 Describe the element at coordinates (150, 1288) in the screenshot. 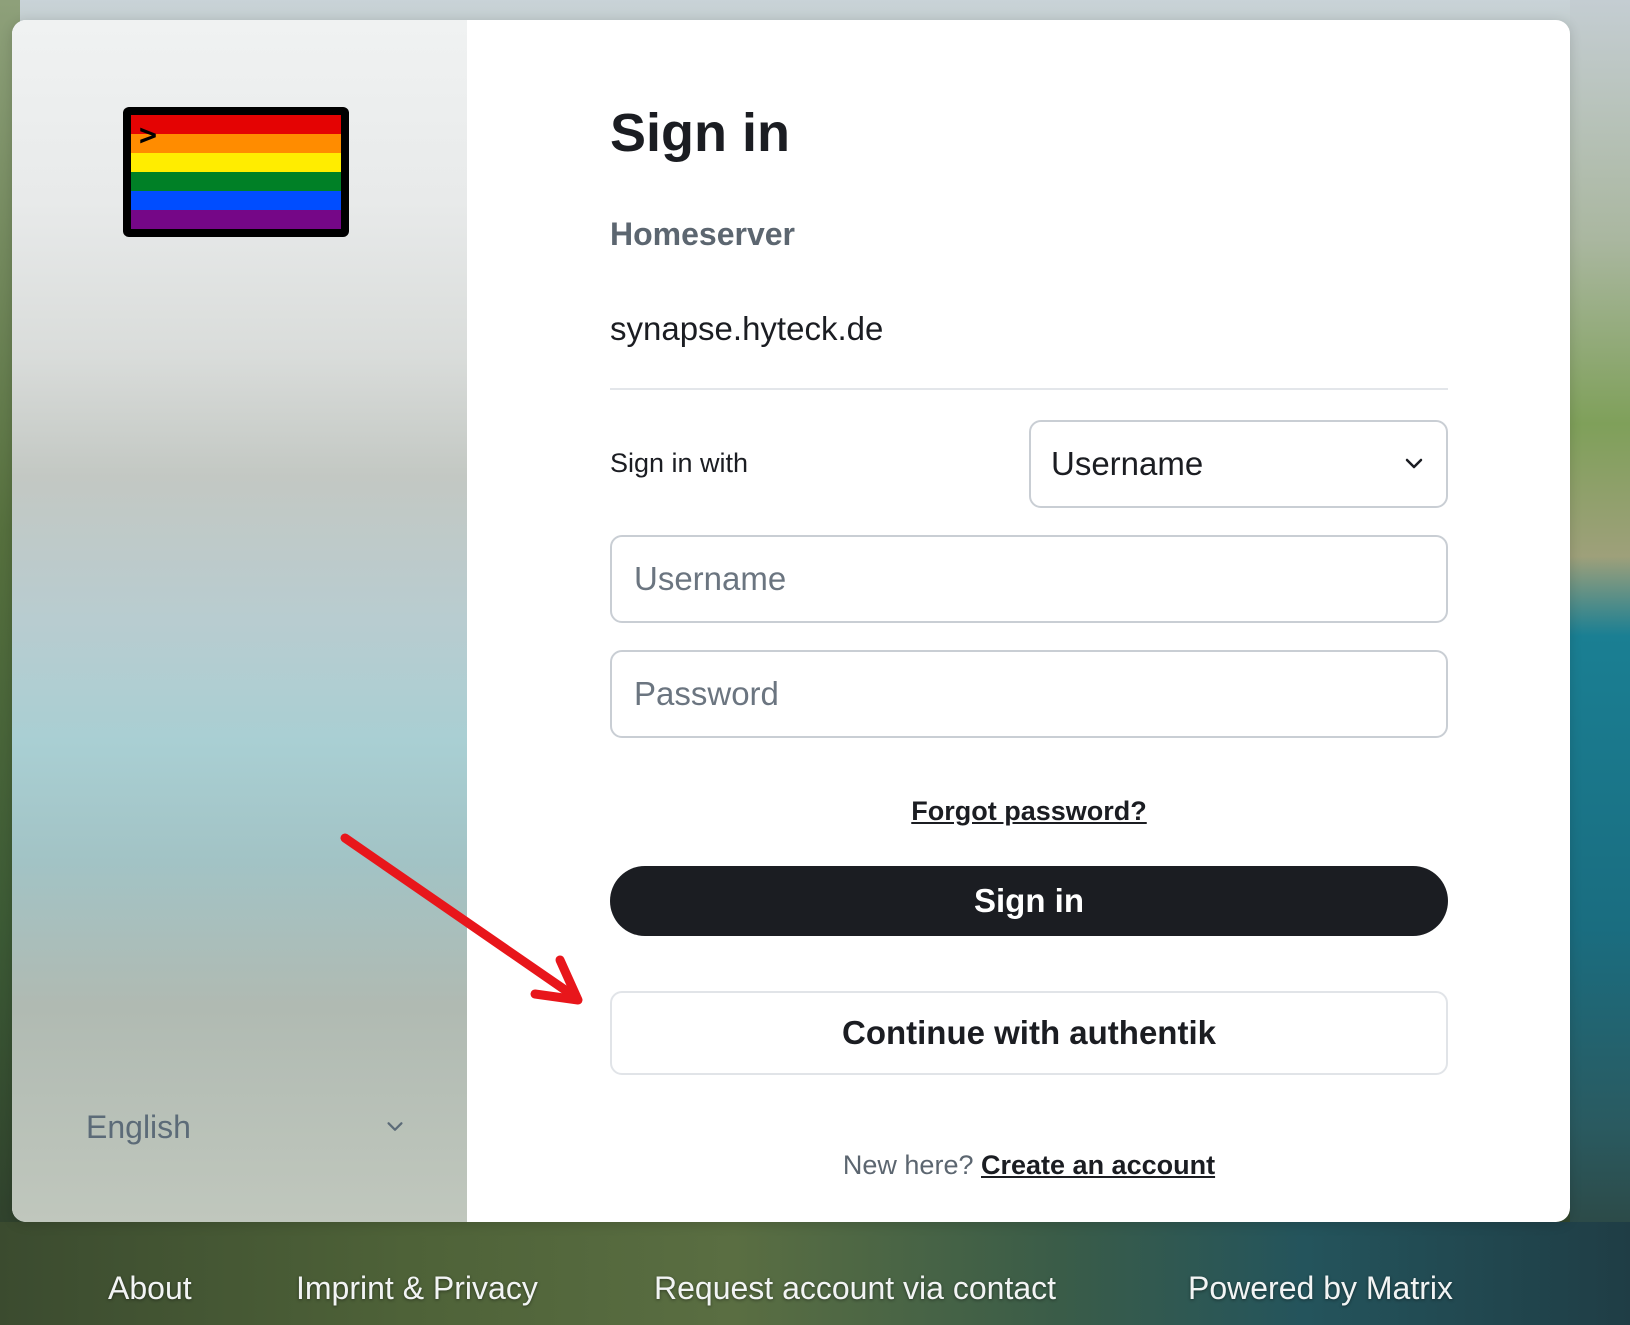

I see `footer-link-about: About` at that location.